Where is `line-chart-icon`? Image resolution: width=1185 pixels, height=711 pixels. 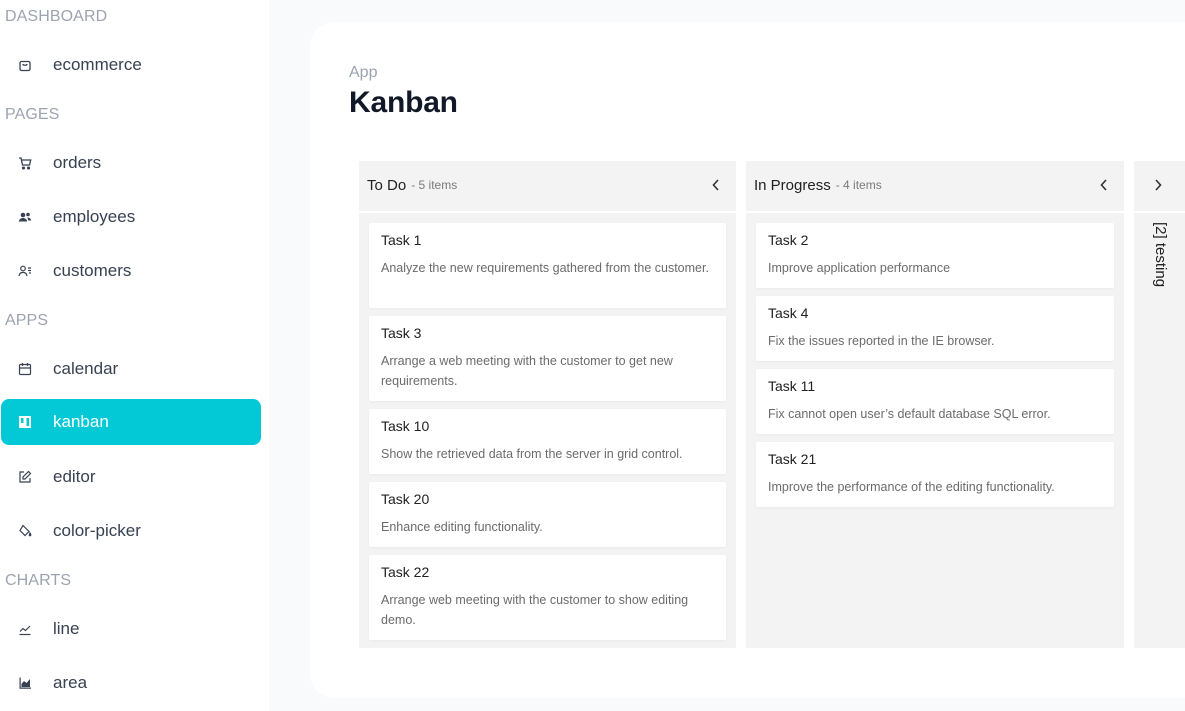
line-chart-icon is located at coordinates (25, 629).